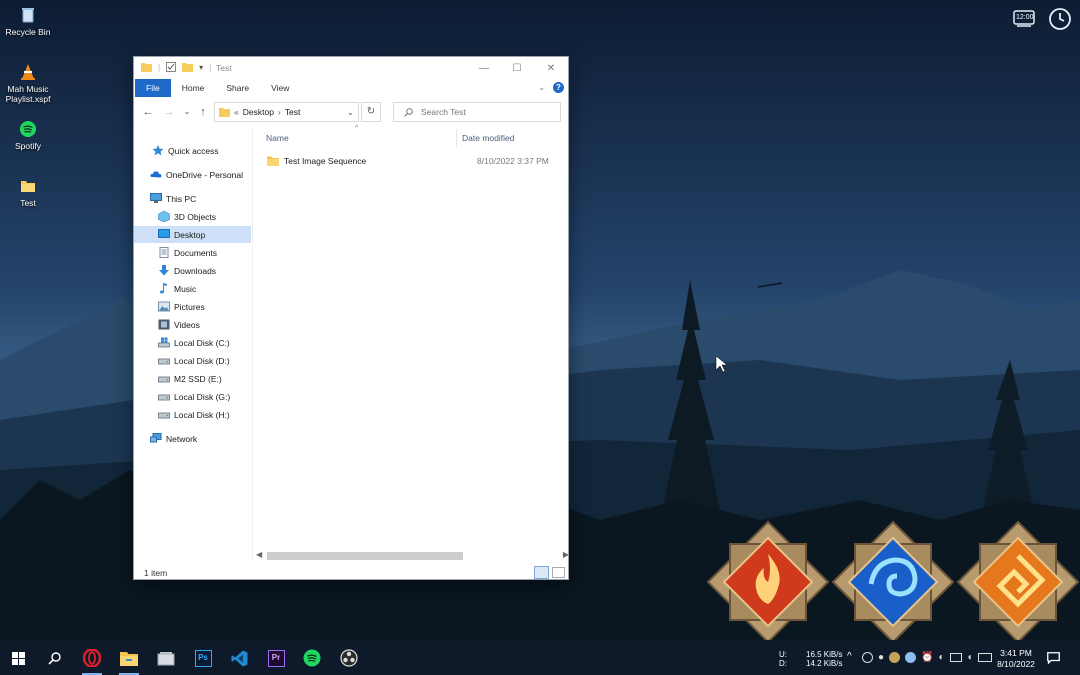  Describe the element at coordinates (192, 324) in the screenshot. I see `sidebar-item-videos: Videos` at that location.